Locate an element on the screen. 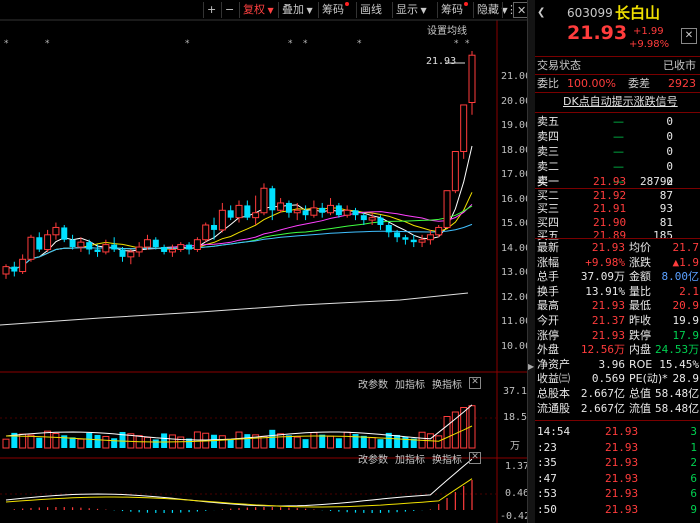 The image size is (700, 523). stat-value: 8.00亿 is located at coordinates (680, 277).